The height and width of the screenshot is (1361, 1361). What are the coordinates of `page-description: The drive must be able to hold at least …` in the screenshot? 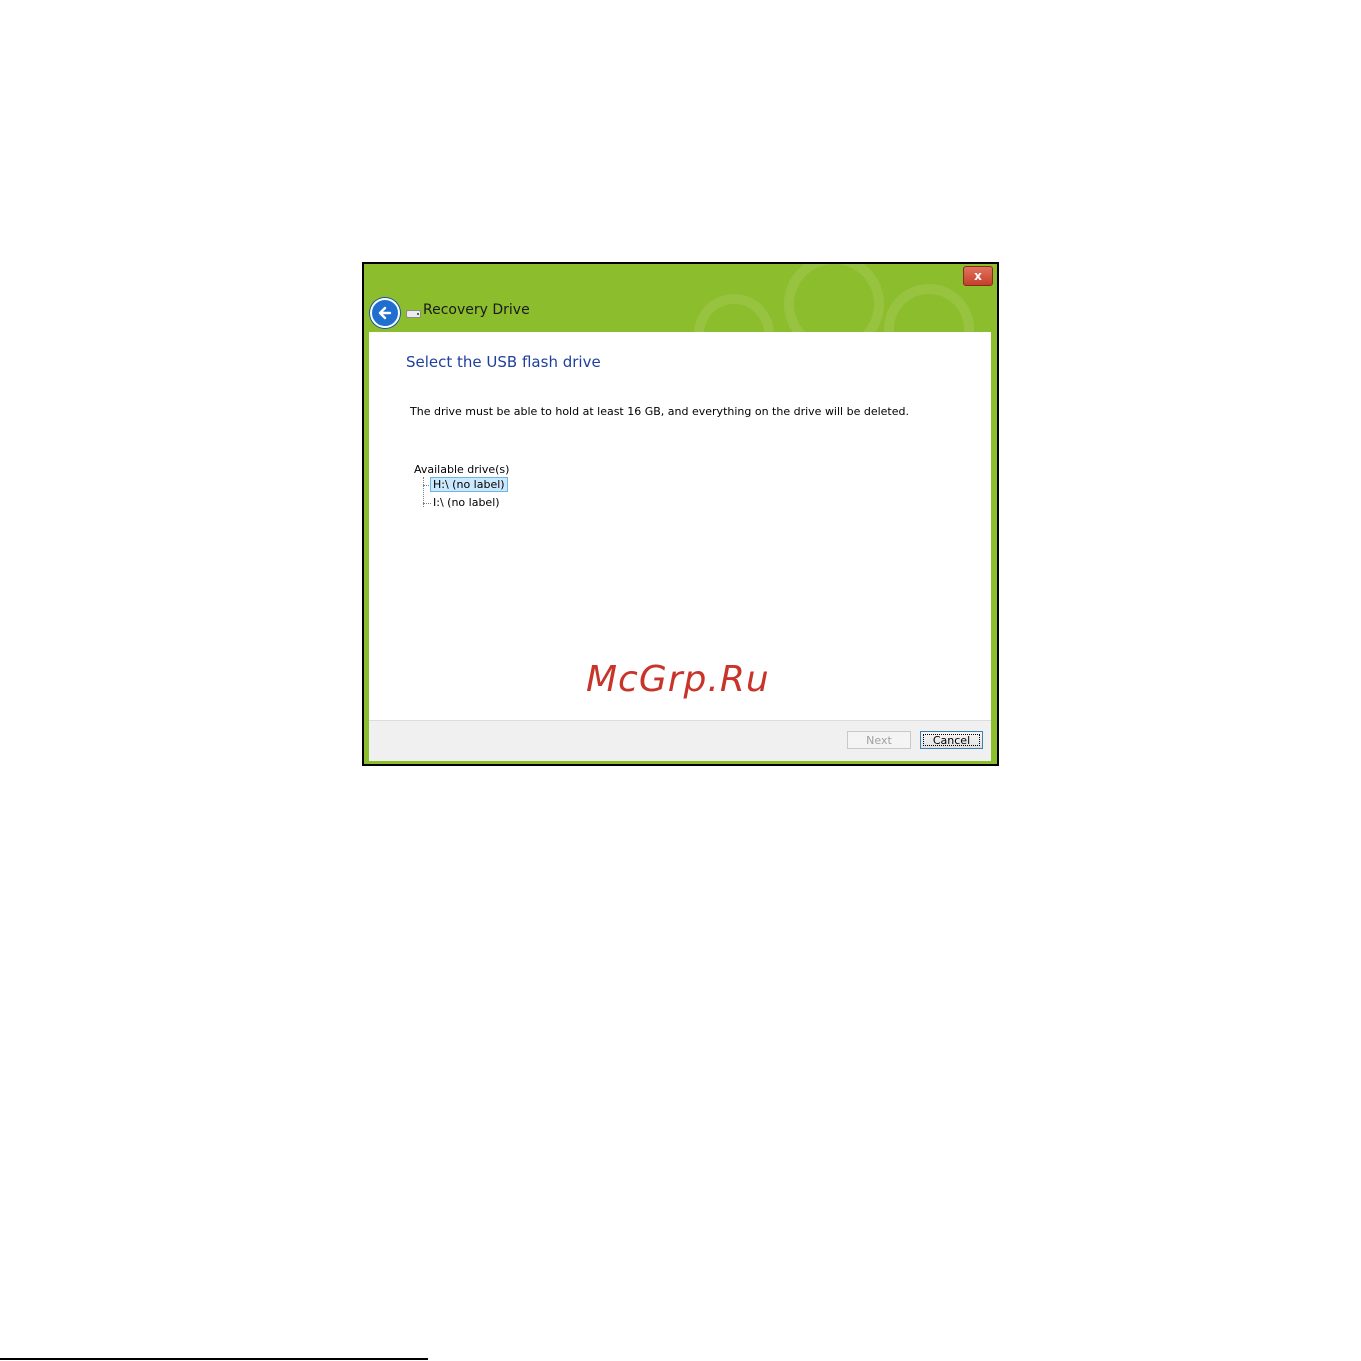 It's located at (659, 411).